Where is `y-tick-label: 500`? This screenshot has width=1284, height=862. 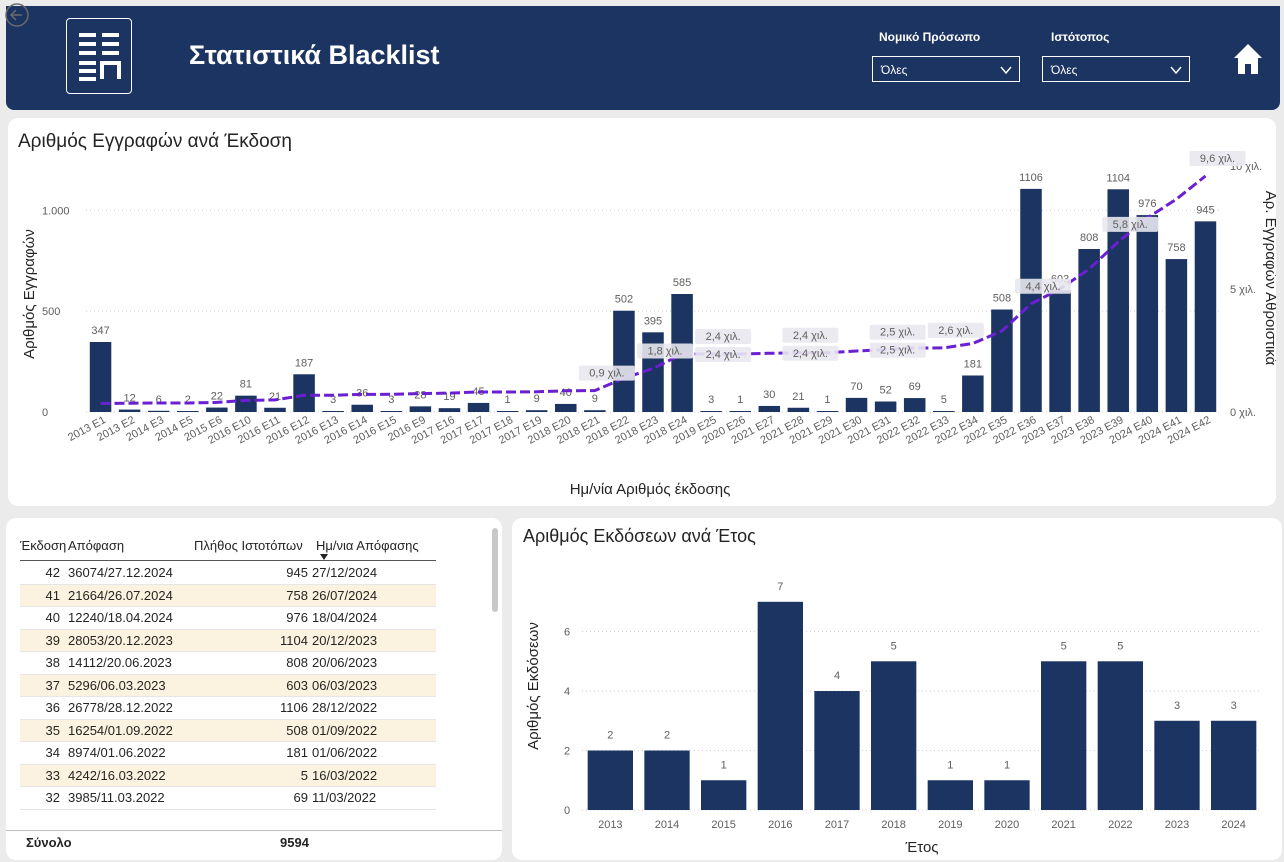
y-tick-label: 500 is located at coordinates (51, 312).